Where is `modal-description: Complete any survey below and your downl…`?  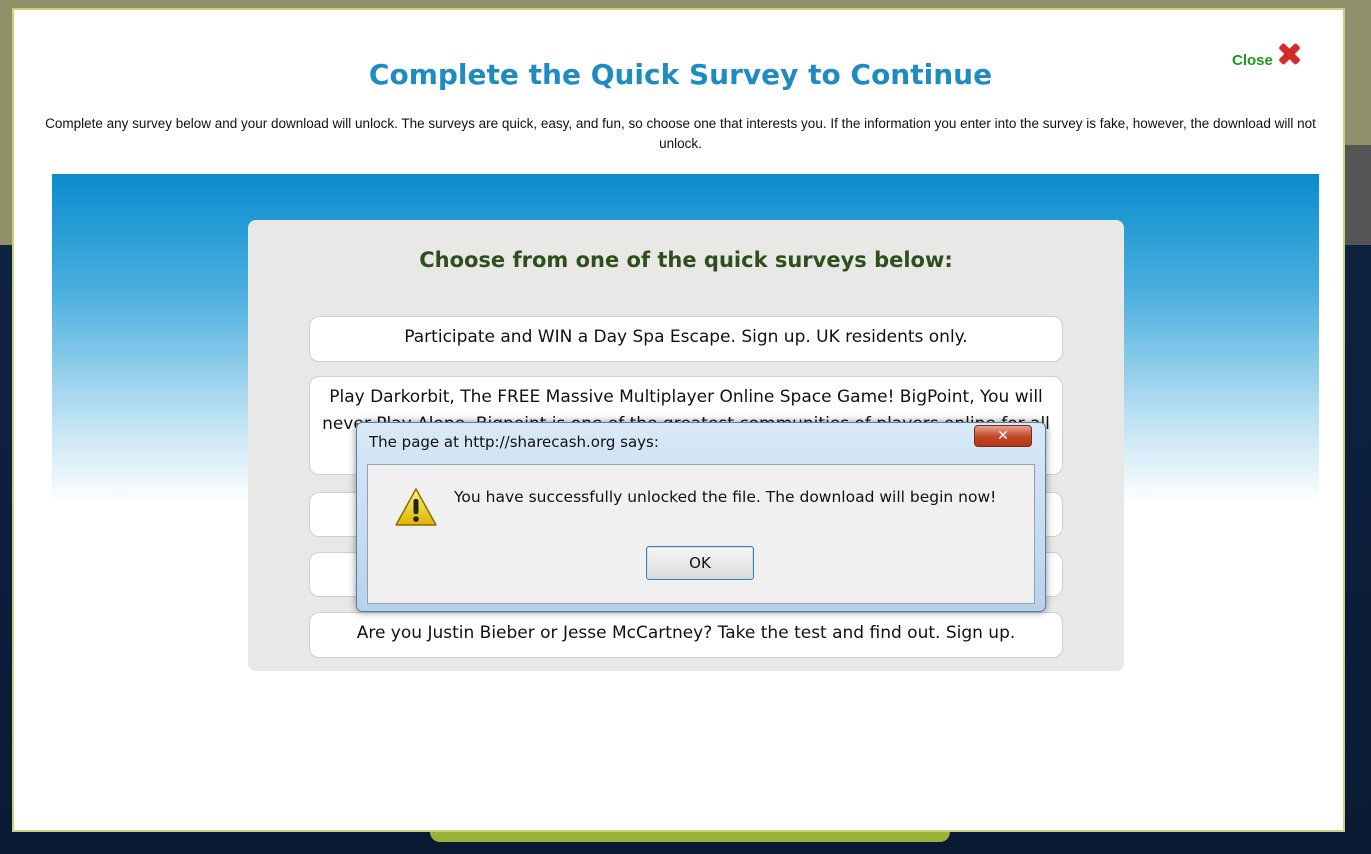
modal-description: Complete any survey below and your downl… is located at coordinates (680, 133).